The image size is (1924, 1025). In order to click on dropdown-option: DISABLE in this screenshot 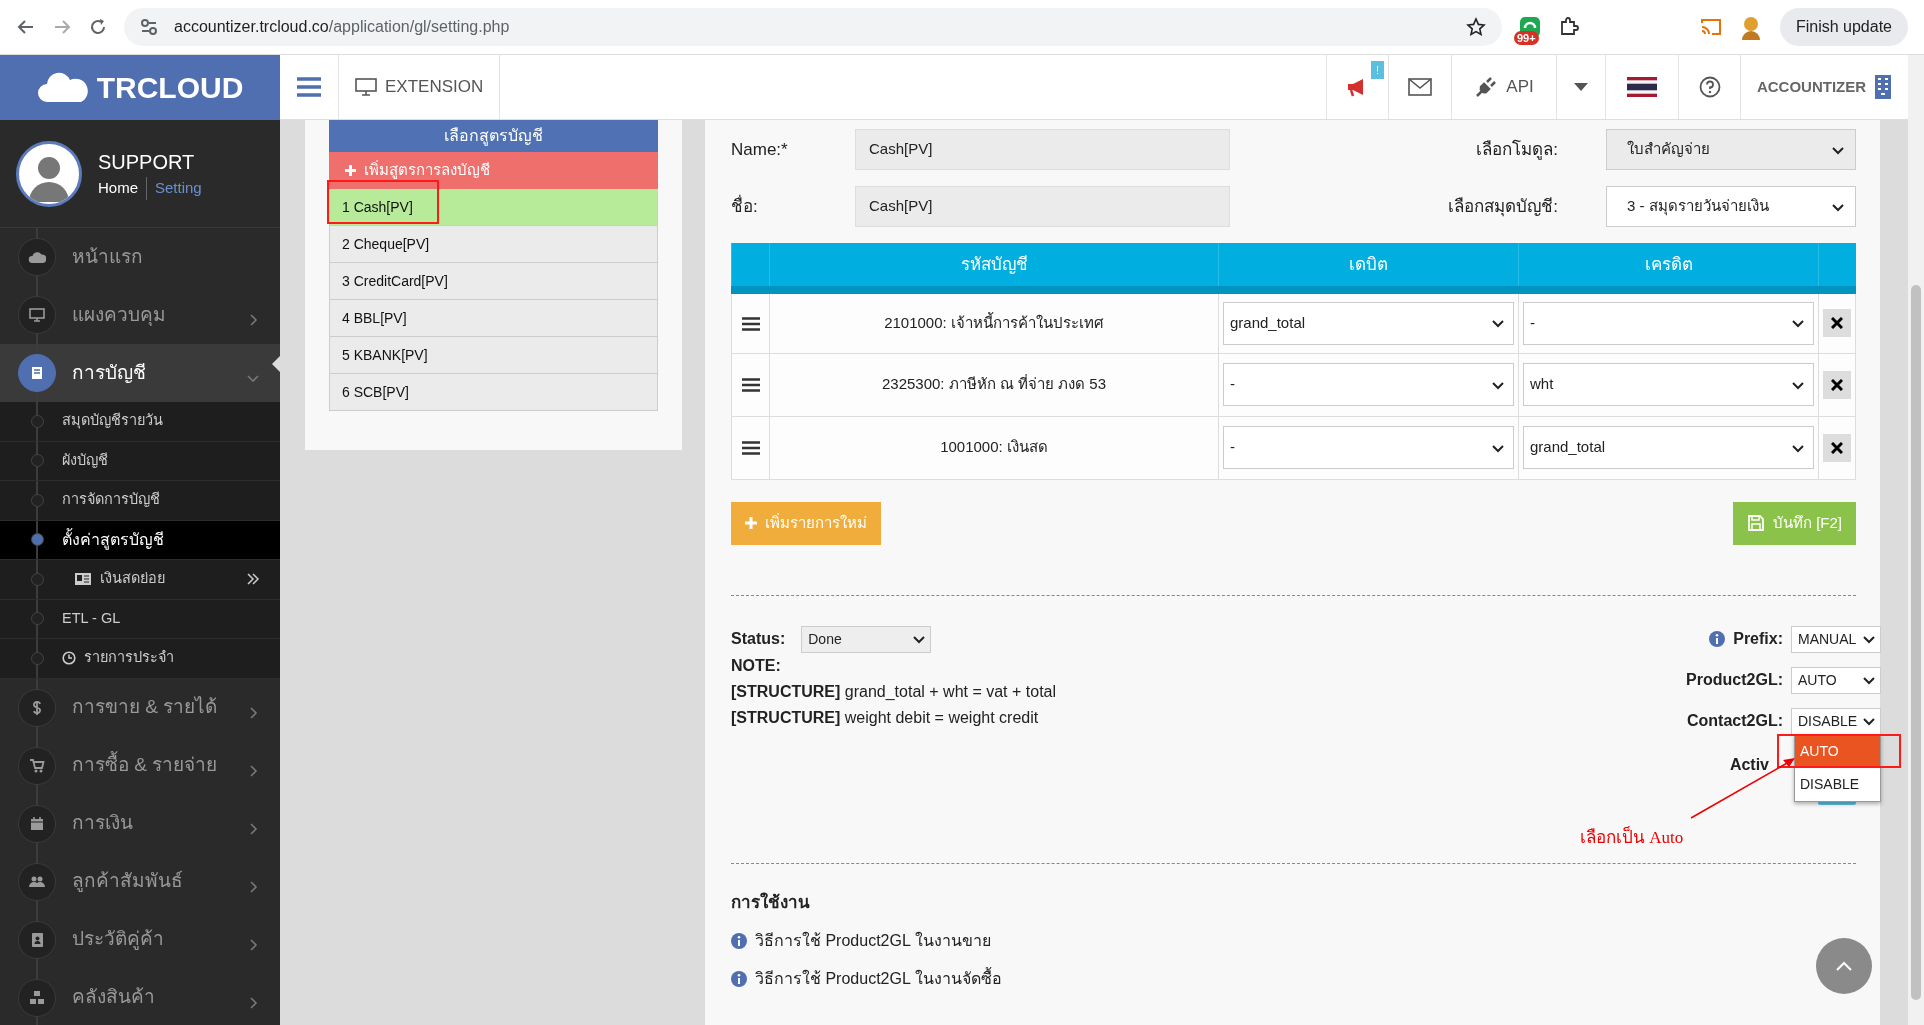, I will do `click(1837, 784)`.